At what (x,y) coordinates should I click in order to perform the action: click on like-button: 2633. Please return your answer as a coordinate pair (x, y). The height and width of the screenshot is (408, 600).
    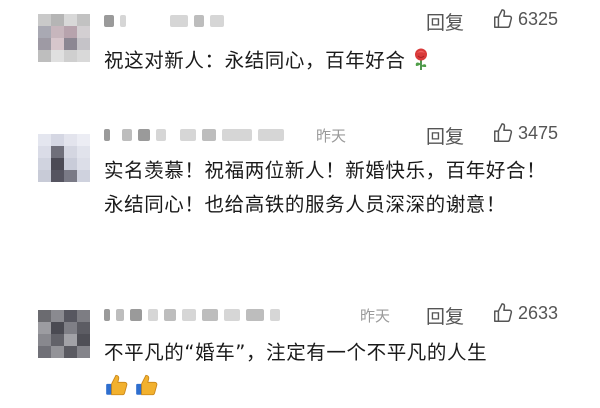
    Looking at the image, I should click on (525, 313).